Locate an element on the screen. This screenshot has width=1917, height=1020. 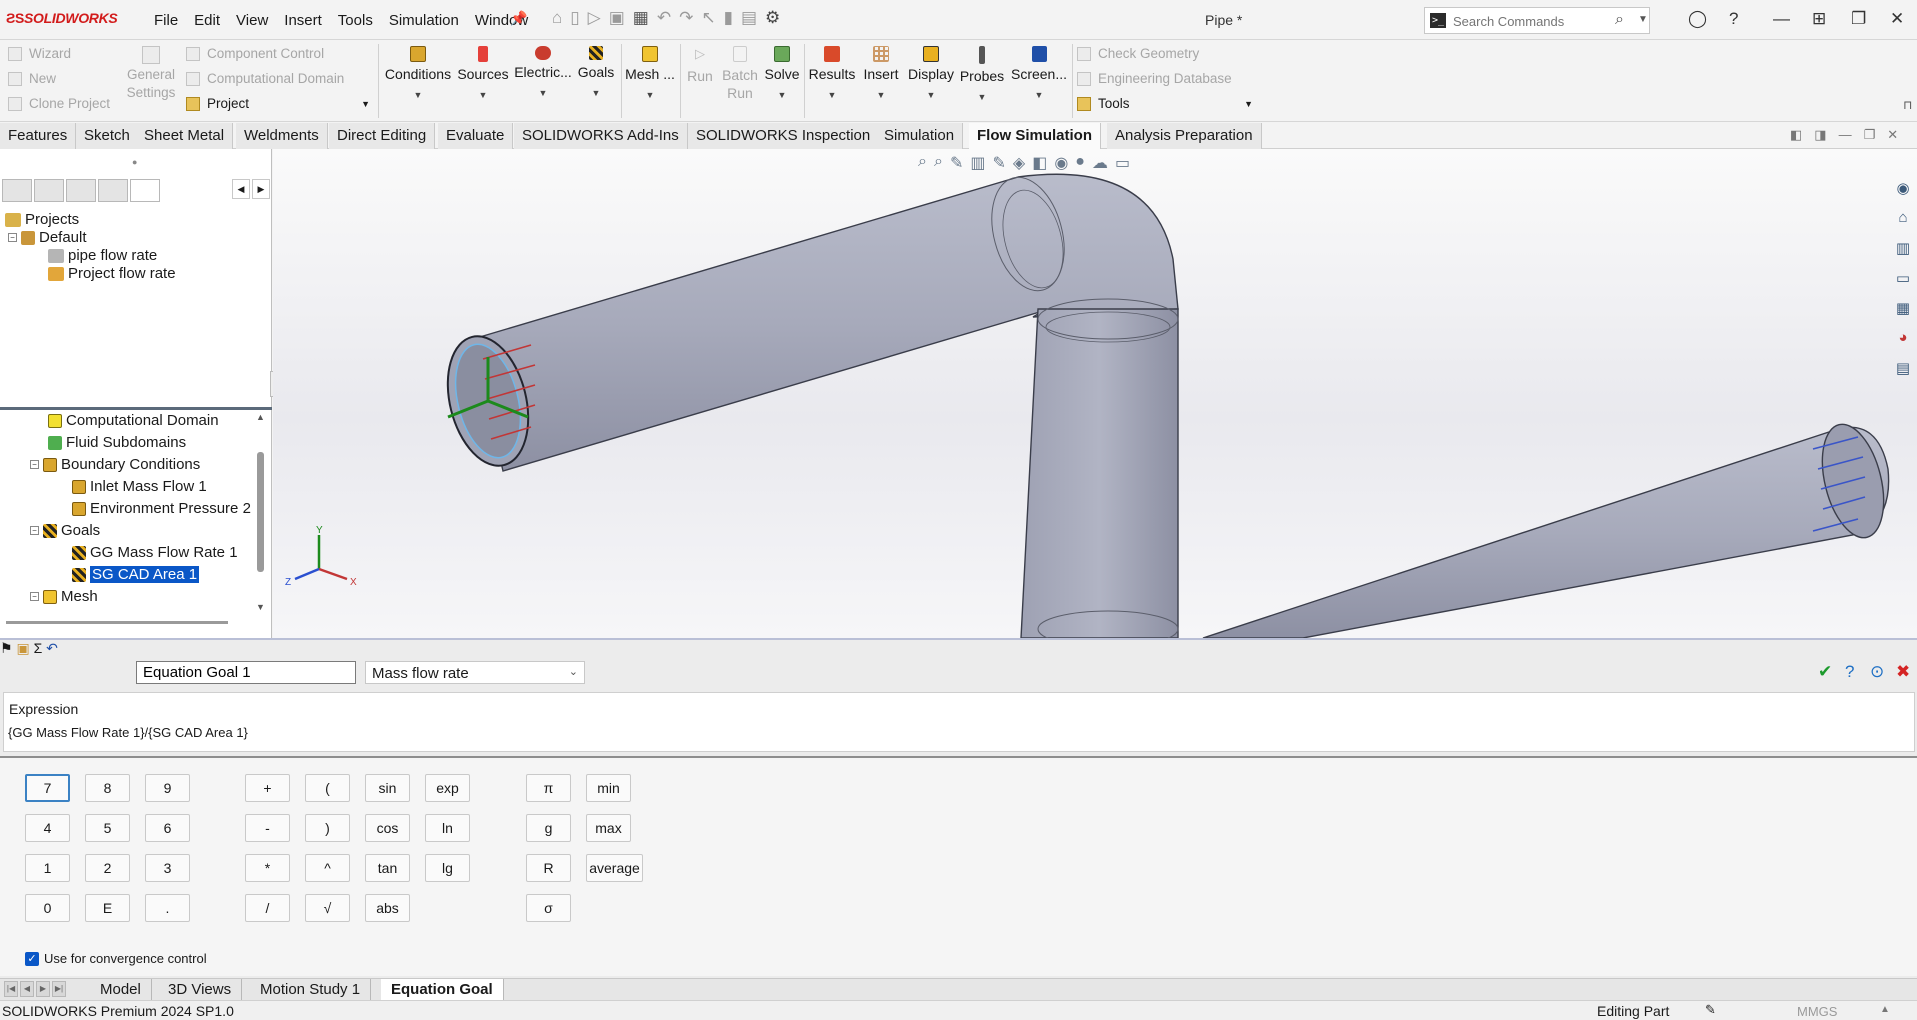
tab-analysis-preparation: Analysis Preparation is located at coordinates (1184, 136).